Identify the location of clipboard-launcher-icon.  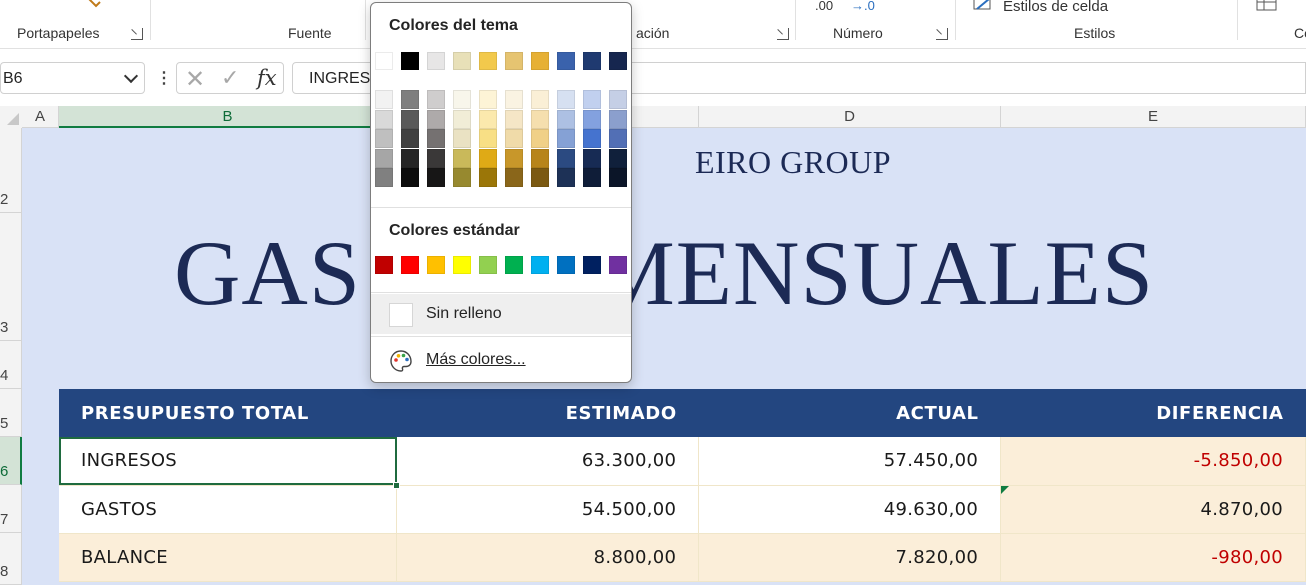
(137, 34).